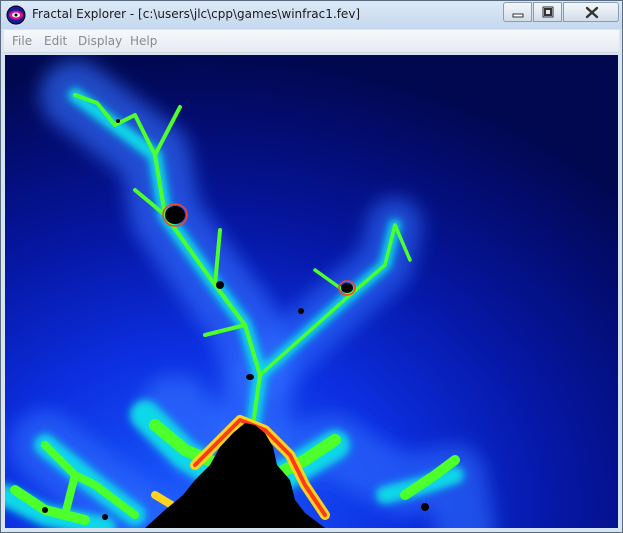  I want to click on maximize-button, so click(547, 12).